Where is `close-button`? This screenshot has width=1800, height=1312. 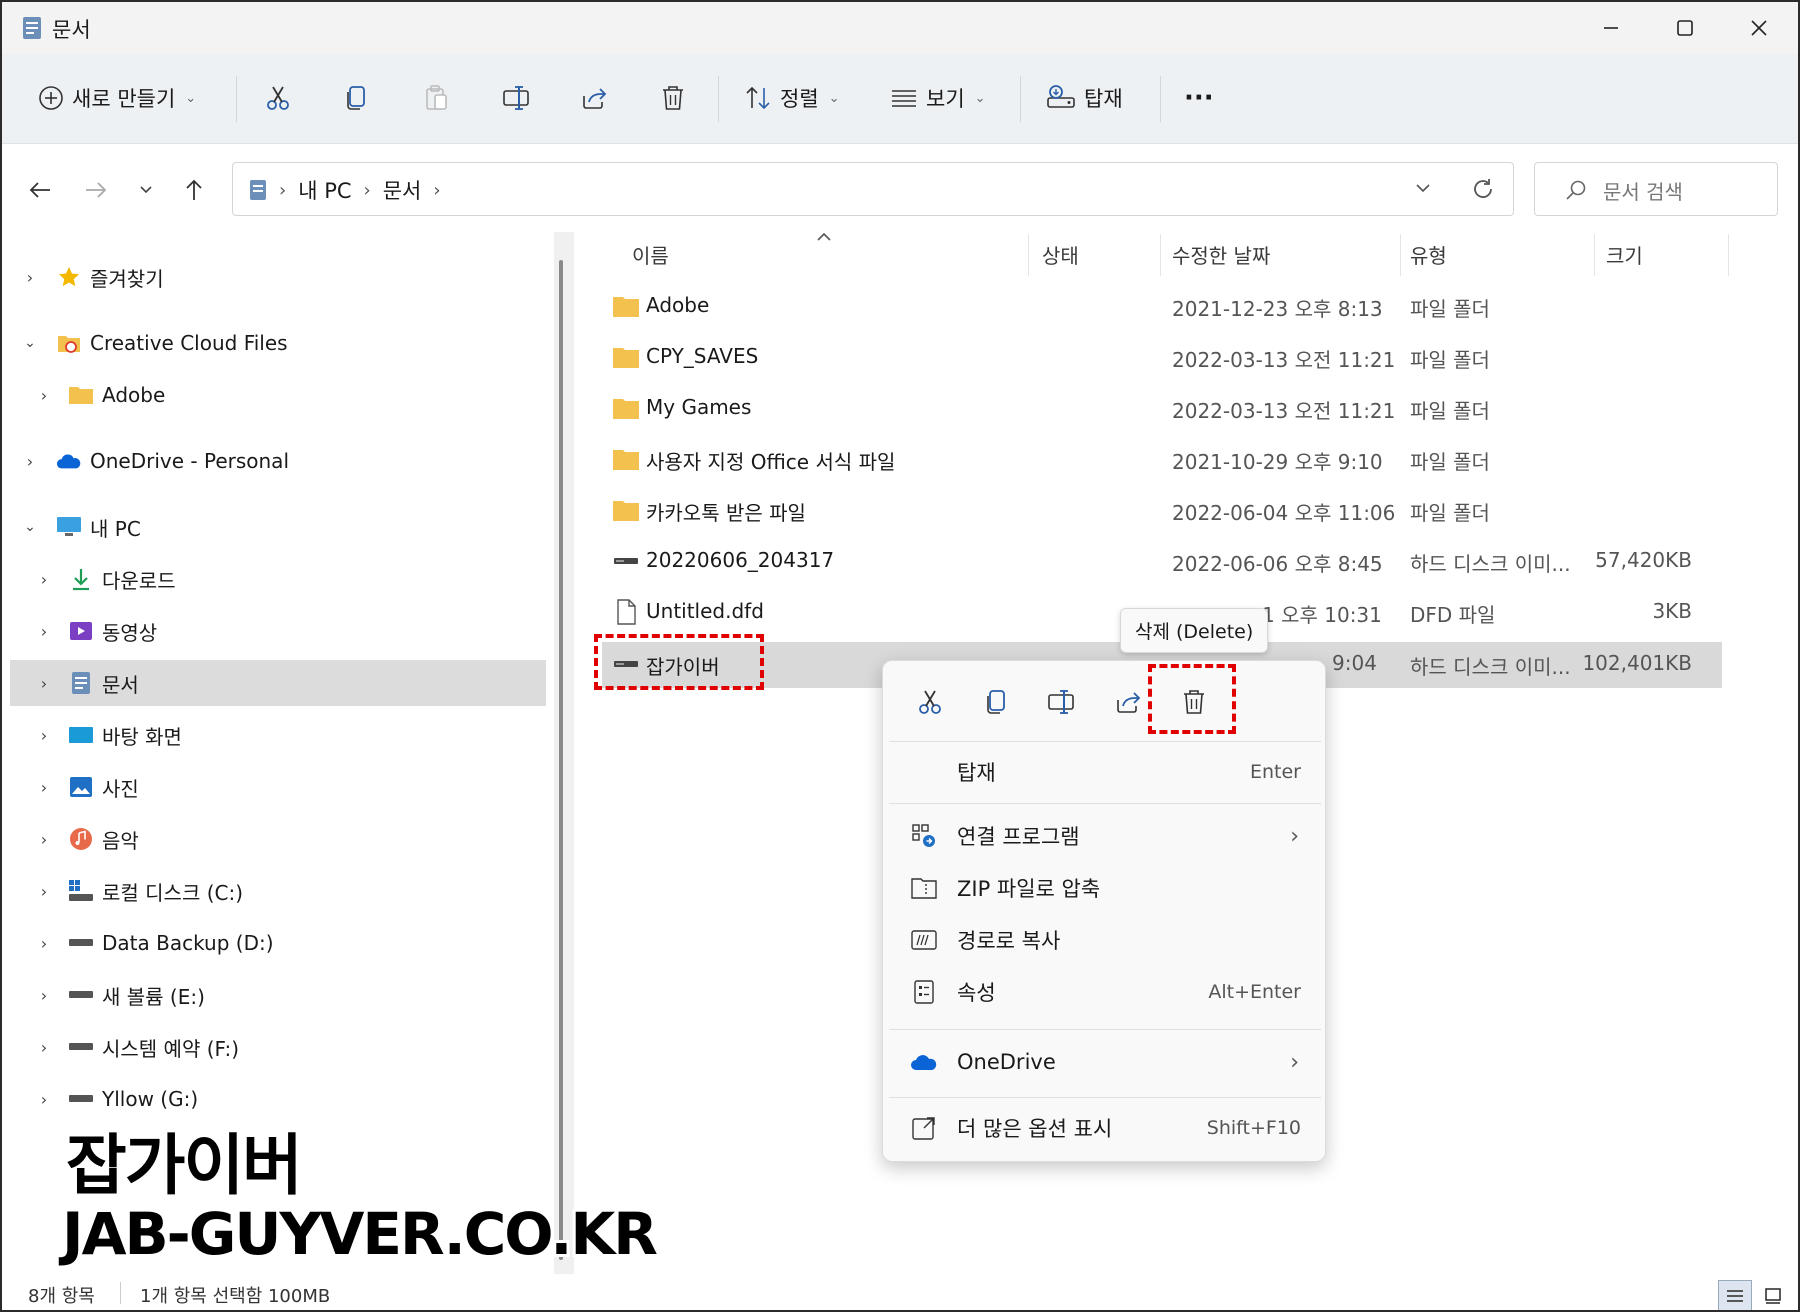 close-button is located at coordinates (1759, 28).